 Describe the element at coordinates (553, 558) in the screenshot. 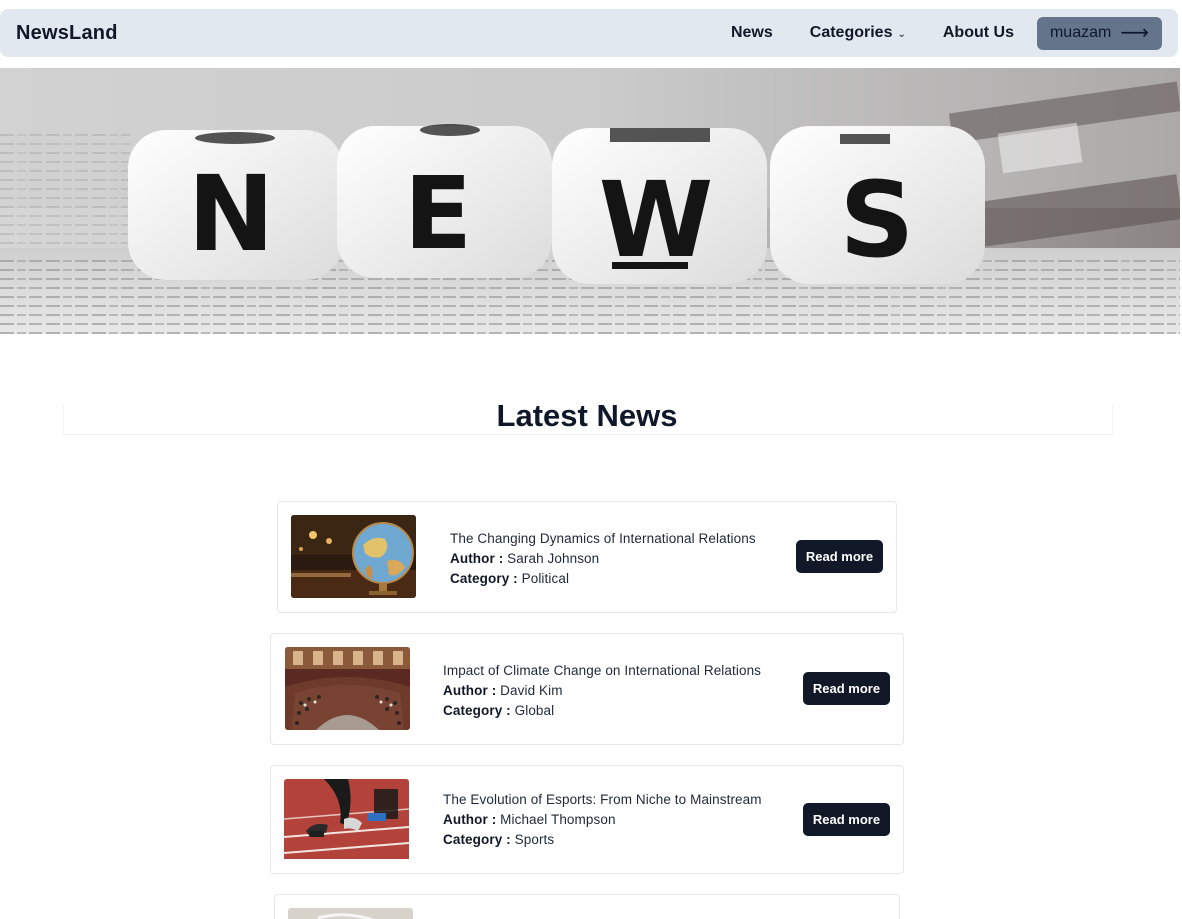

I see `author-value: Sarah Johnson` at that location.